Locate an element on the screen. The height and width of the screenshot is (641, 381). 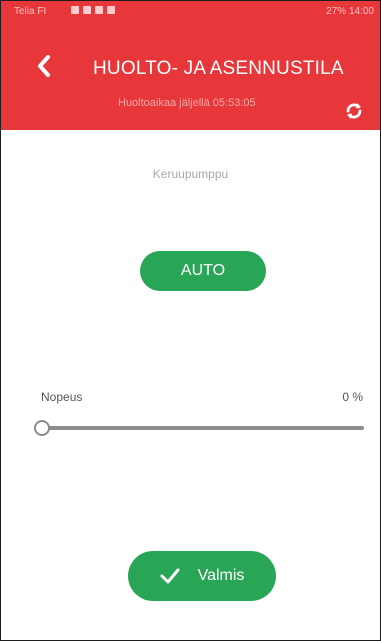
back-button is located at coordinates (44, 66).